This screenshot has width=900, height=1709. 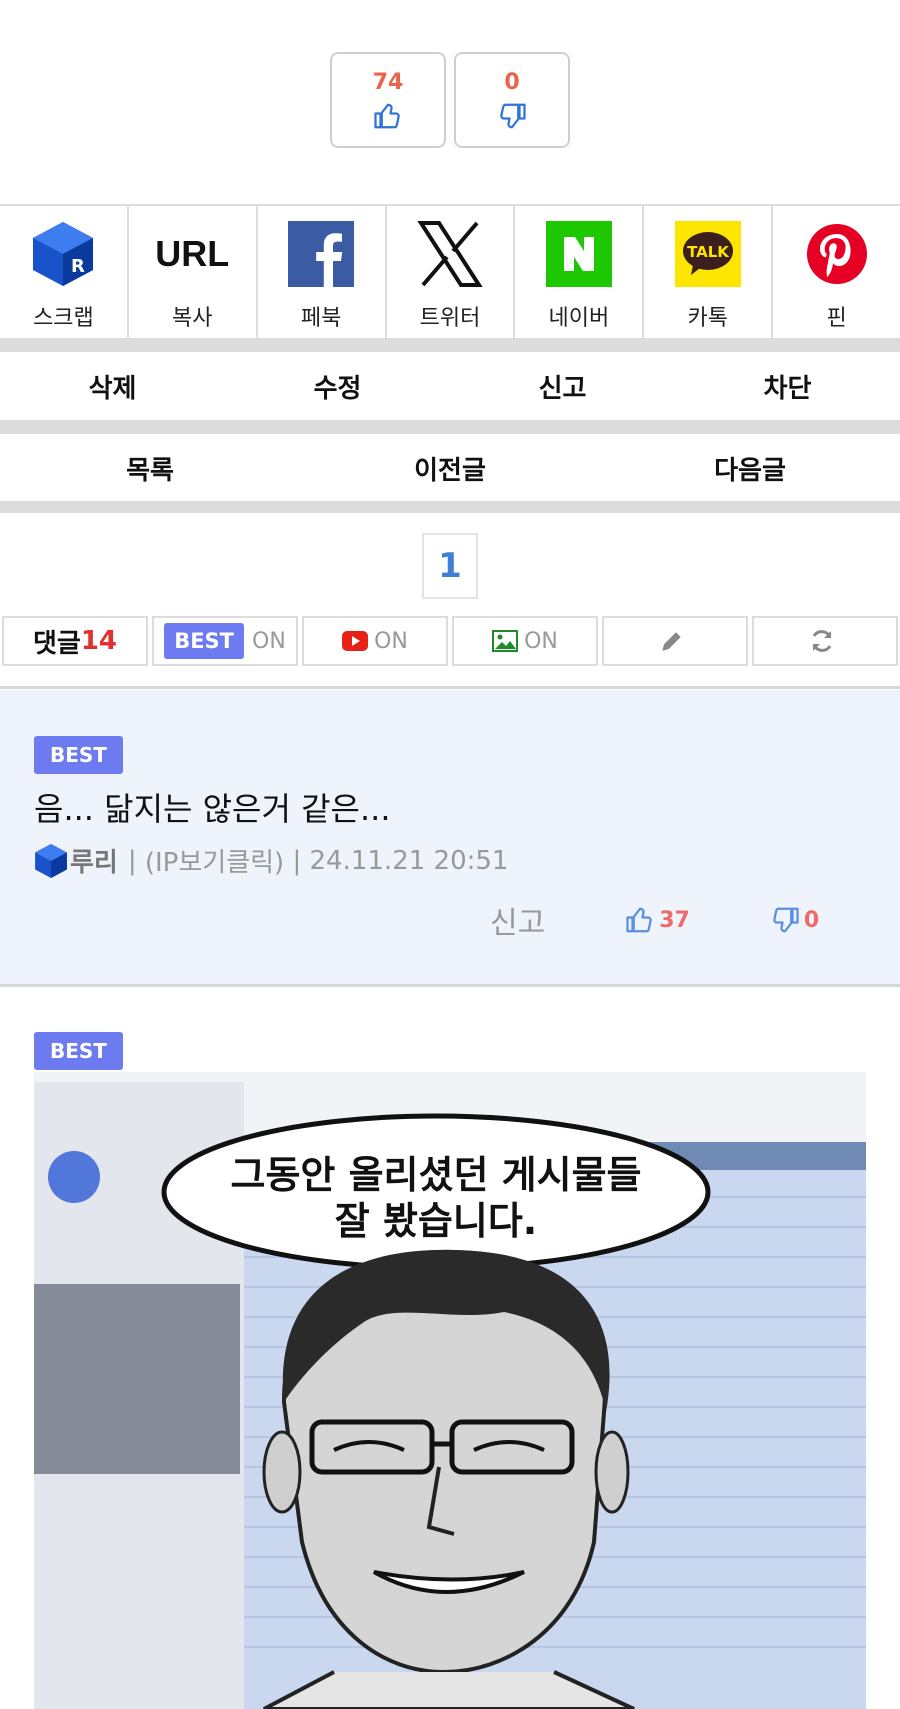 I want to click on svg-text: TALK, so click(x=708, y=252).